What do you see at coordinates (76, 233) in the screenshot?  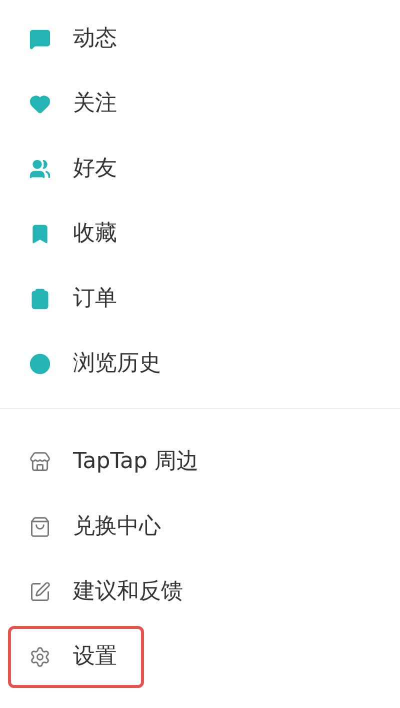 I see `menu-item: 收藏` at bounding box center [76, 233].